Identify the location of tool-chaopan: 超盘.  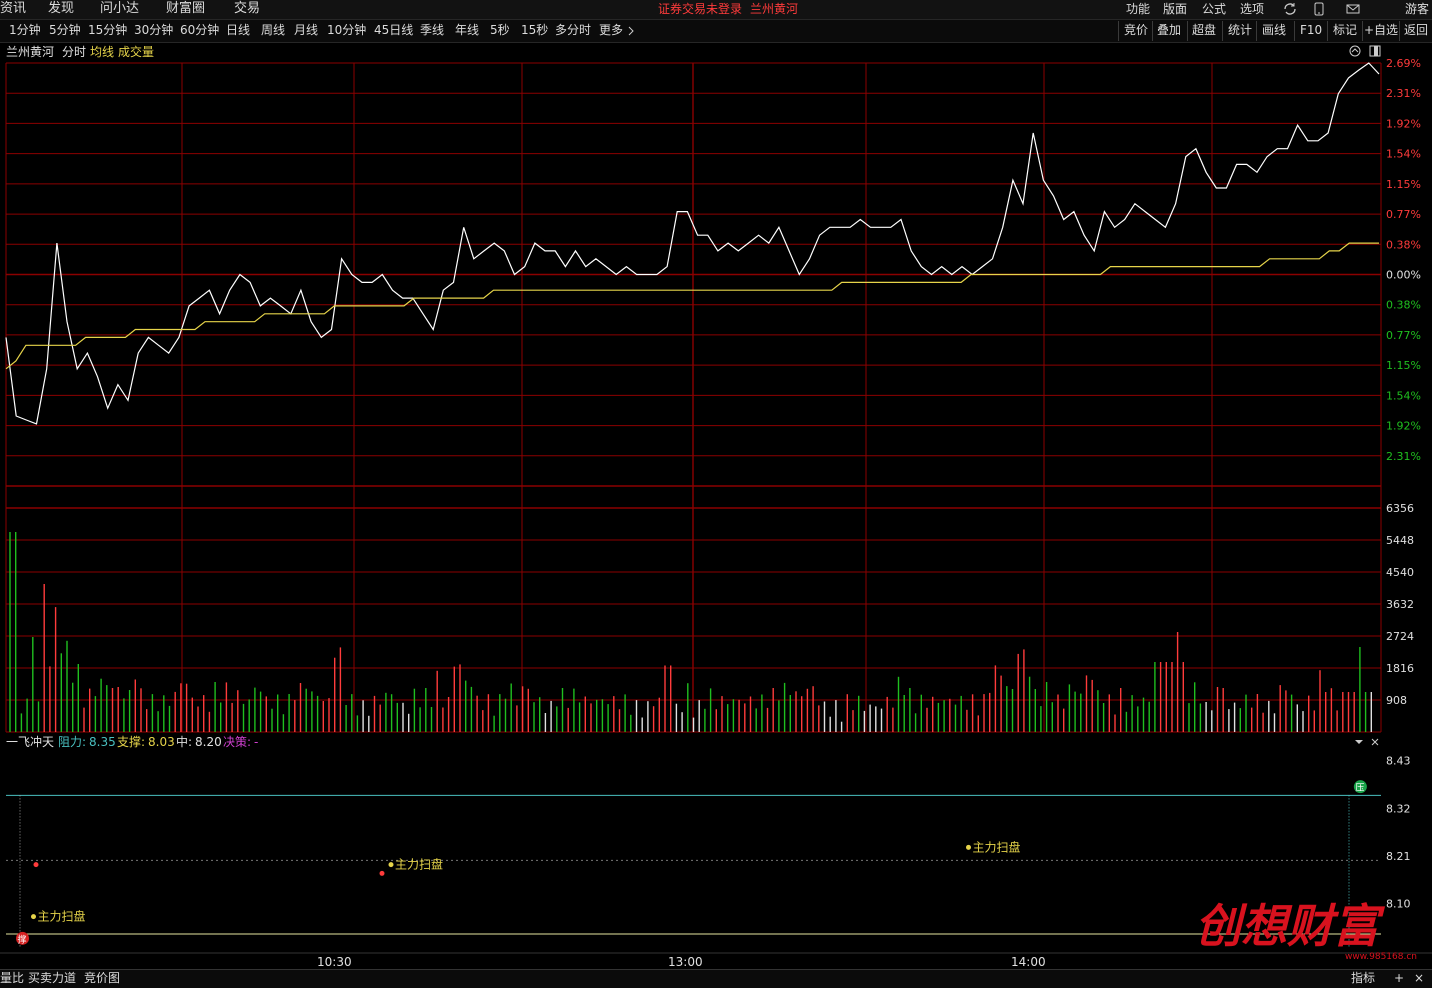
(1204, 30).